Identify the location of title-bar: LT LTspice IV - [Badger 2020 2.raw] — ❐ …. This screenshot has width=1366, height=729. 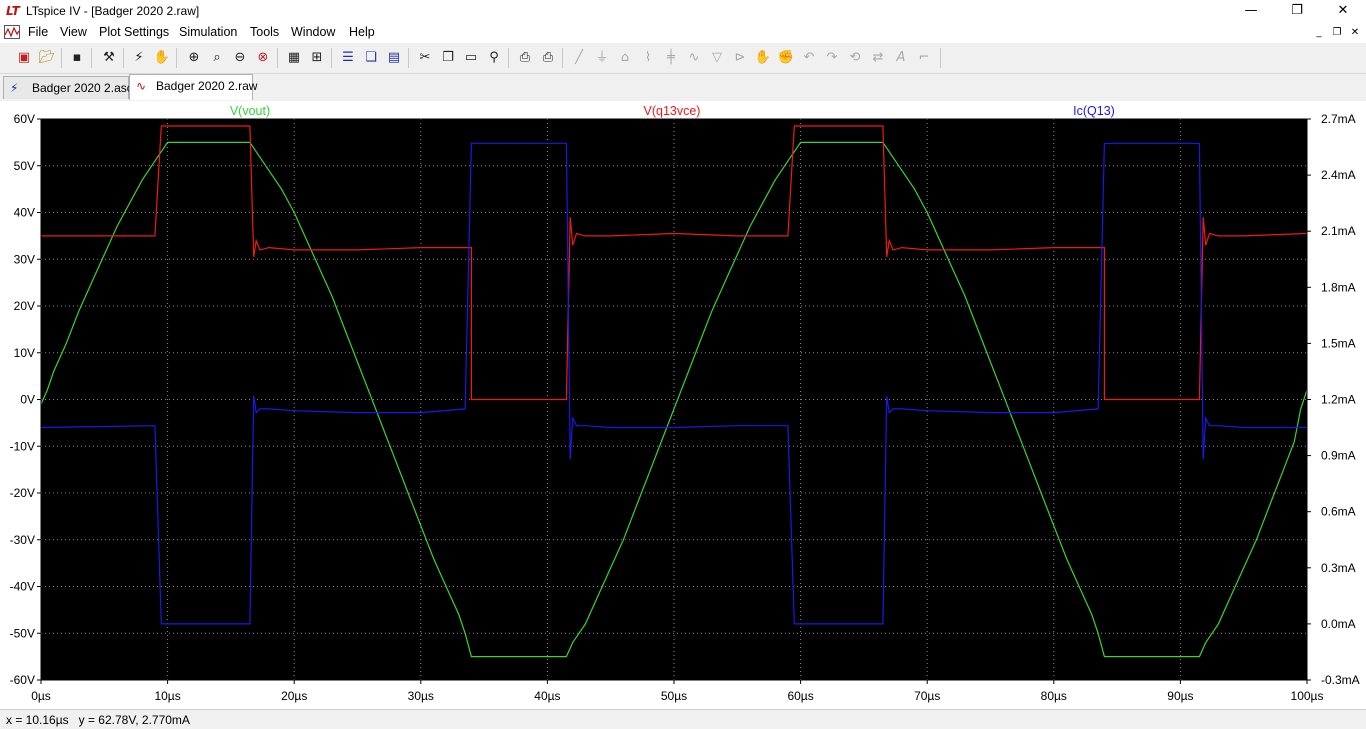
(683, 11).